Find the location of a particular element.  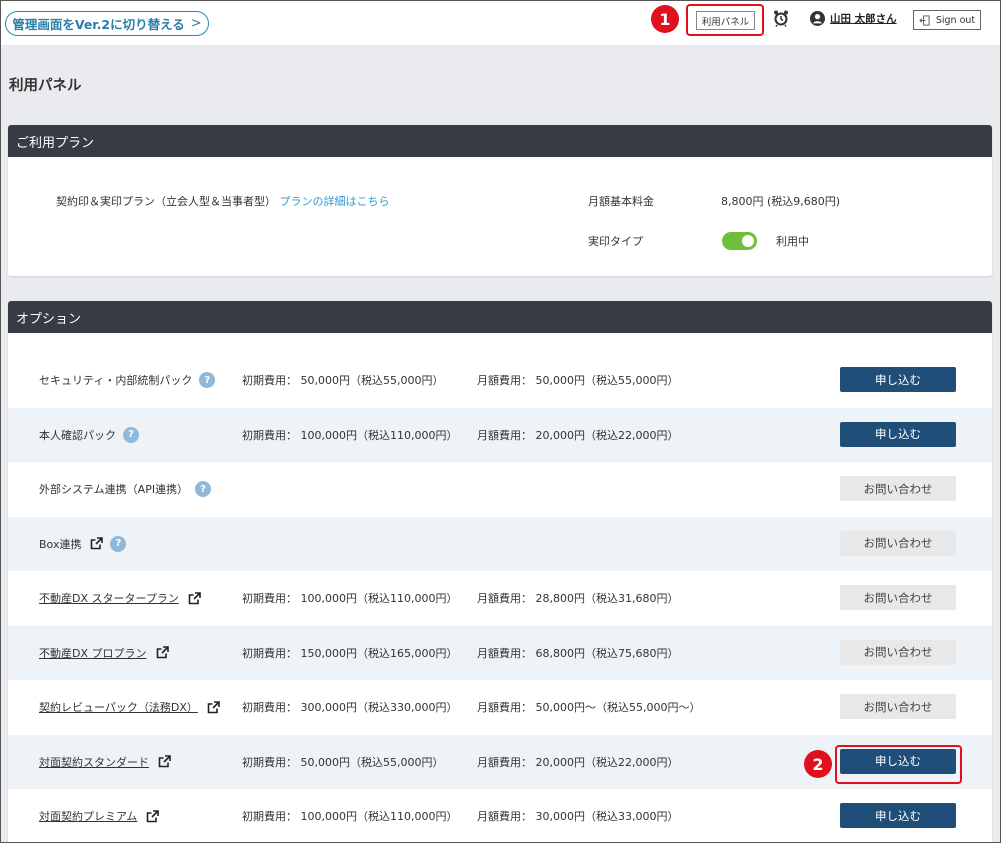

switch-ver2-button: 管理画面をVer.2に切り替える > is located at coordinates (107, 23).